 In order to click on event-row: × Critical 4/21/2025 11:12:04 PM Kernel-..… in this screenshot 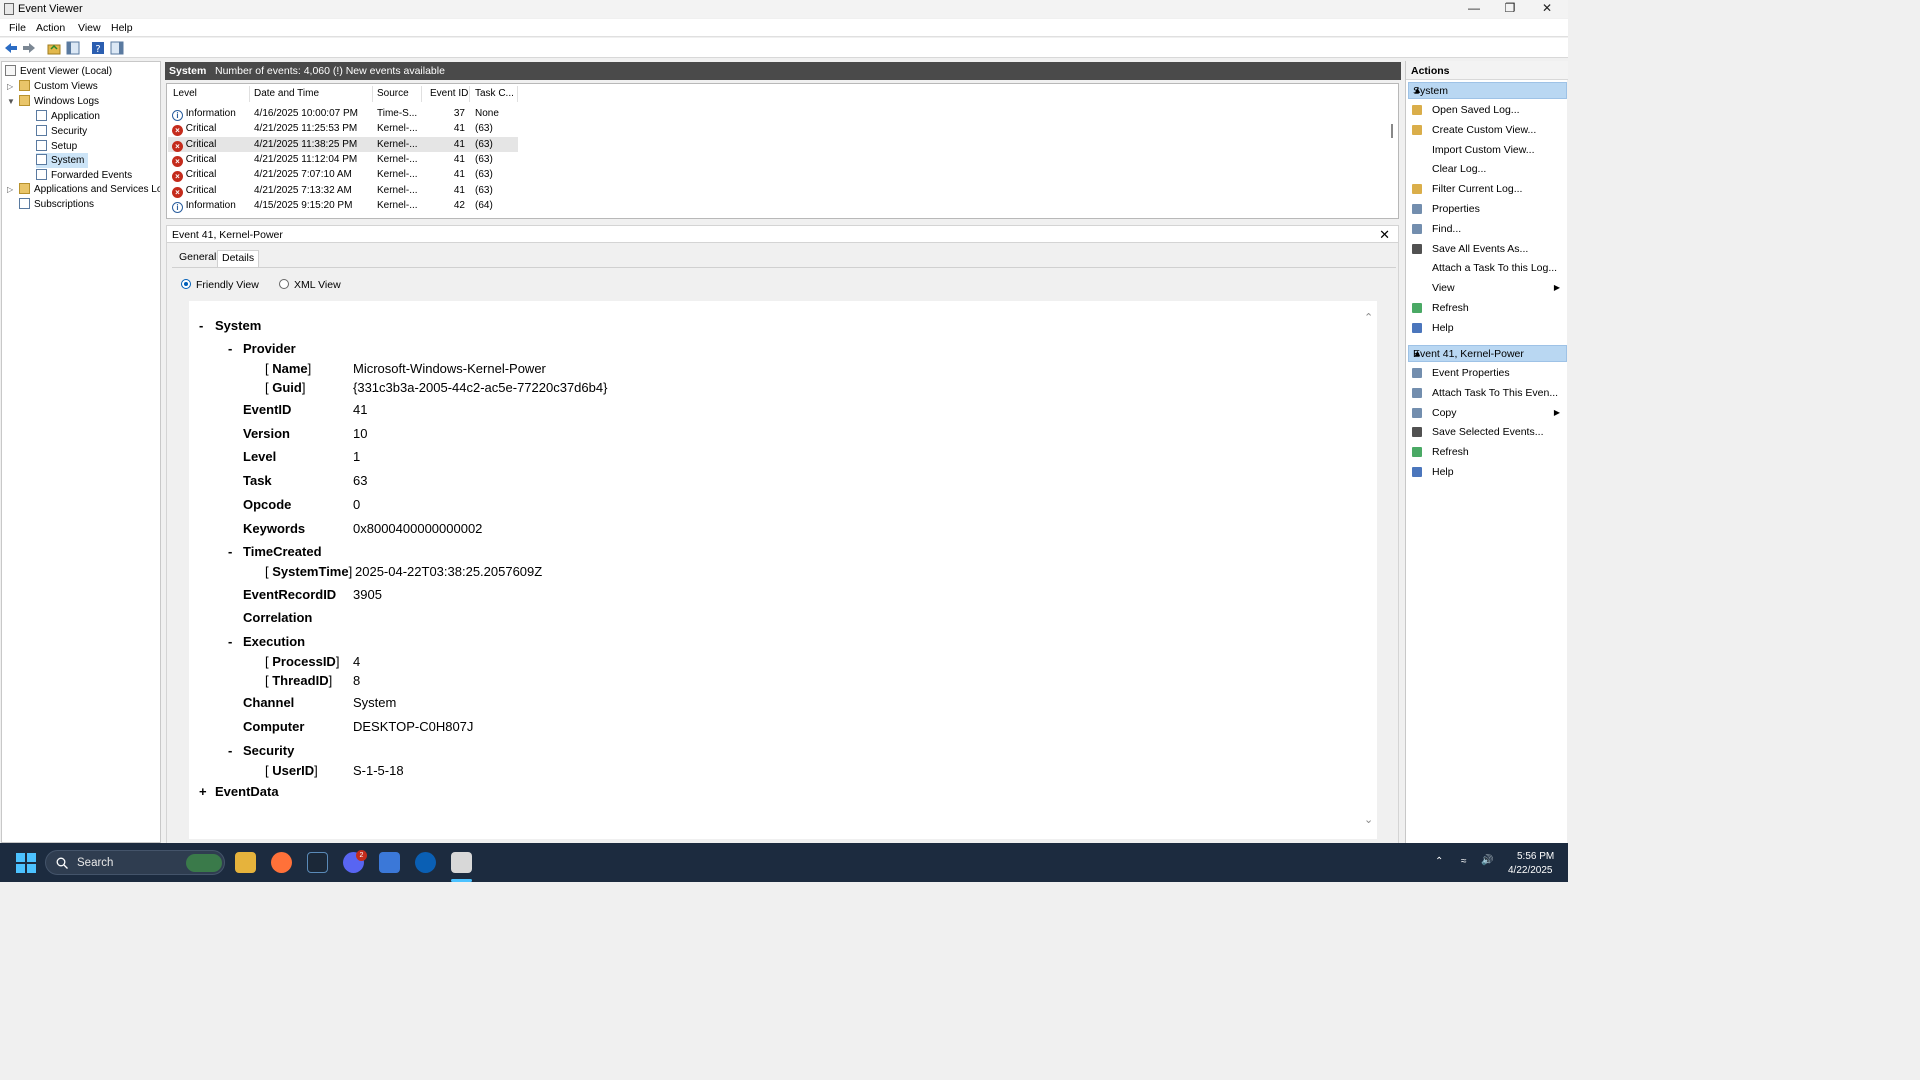, I will do `click(343, 159)`.